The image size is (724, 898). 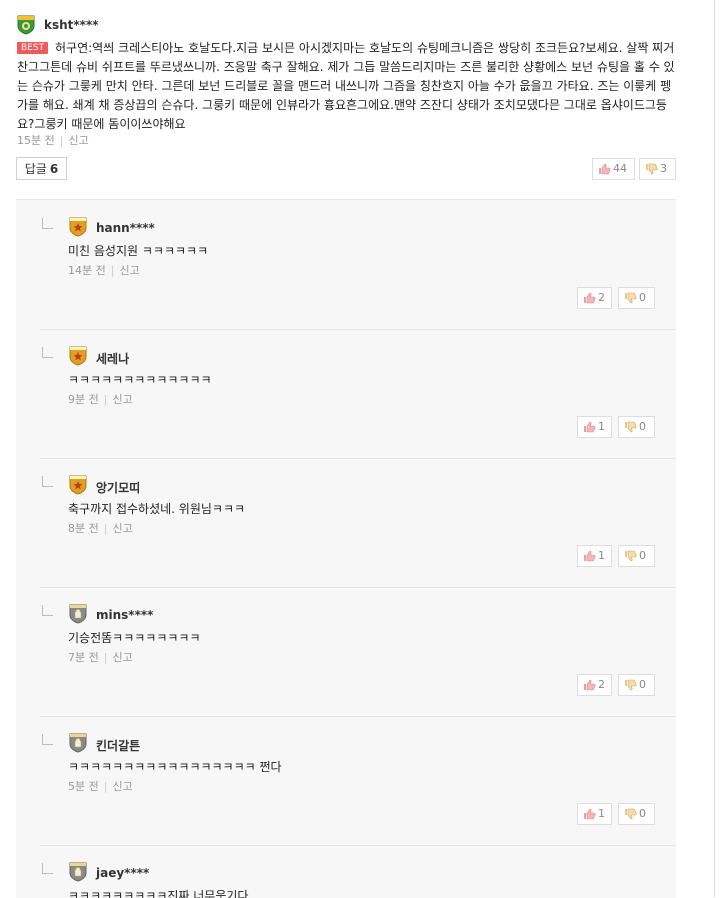 I want to click on reply-time: 9분 전, so click(x=83, y=399).